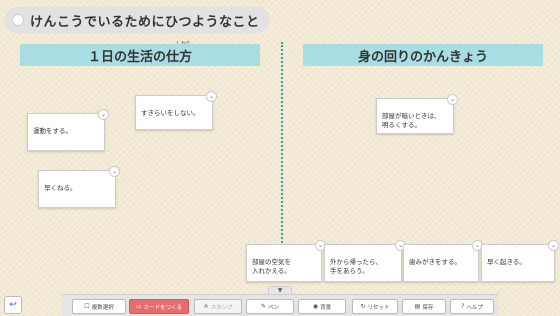  Describe the element at coordinates (280, 290) in the screenshot. I see `toolbar-toggle-button: ▼` at that location.